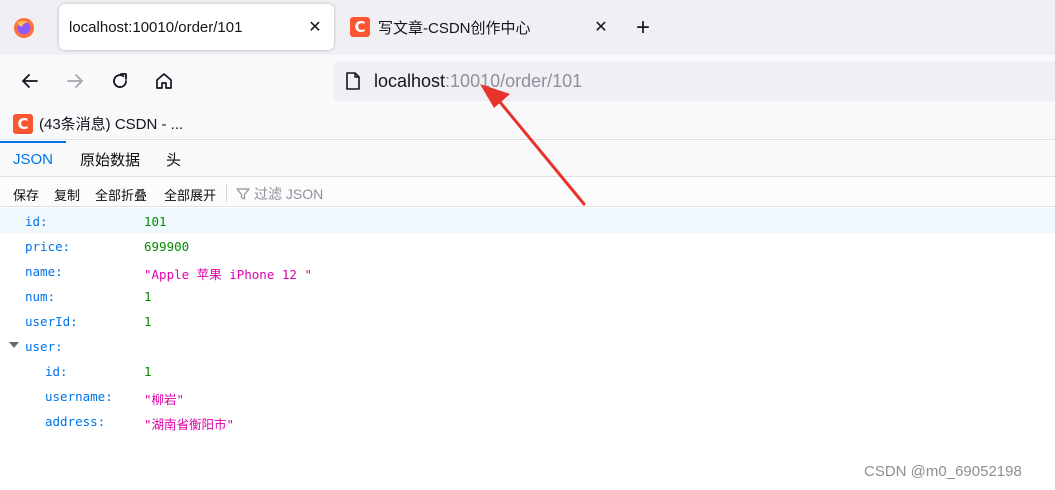 The width and height of the screenshot is (1055, 490). I want to click on back-arrow-icon, so click(30, 81).